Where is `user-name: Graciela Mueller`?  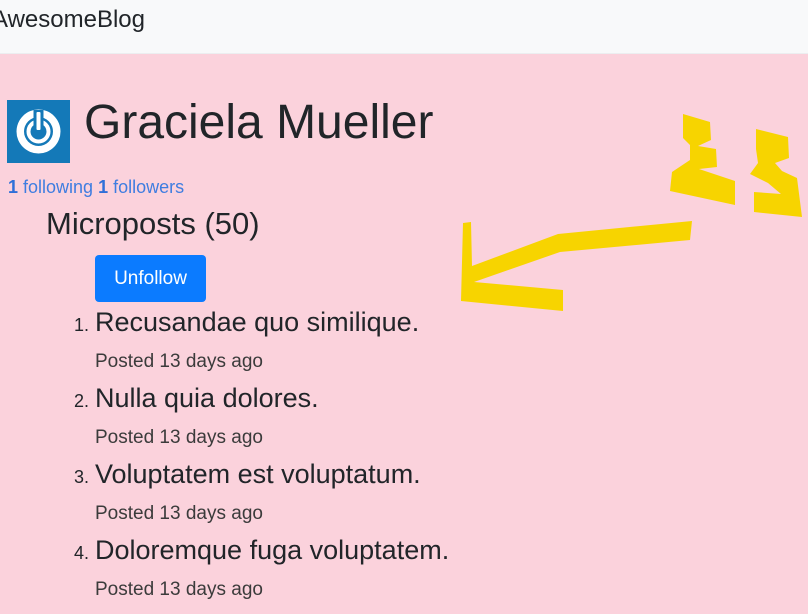
user-name: Graciela Mueller is located at coordinates (259, 122).